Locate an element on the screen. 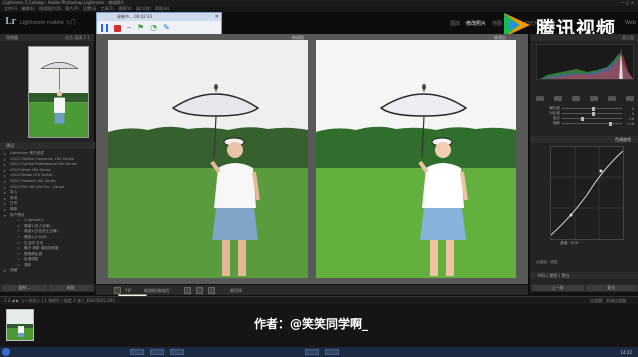 The image size is (638, 357). right-panel: 直方图 曝光度 0 对比度 0 高光 -18 阴影 +28 色调曲线 通道：RGB 点 is located at coordinates (583, 163).